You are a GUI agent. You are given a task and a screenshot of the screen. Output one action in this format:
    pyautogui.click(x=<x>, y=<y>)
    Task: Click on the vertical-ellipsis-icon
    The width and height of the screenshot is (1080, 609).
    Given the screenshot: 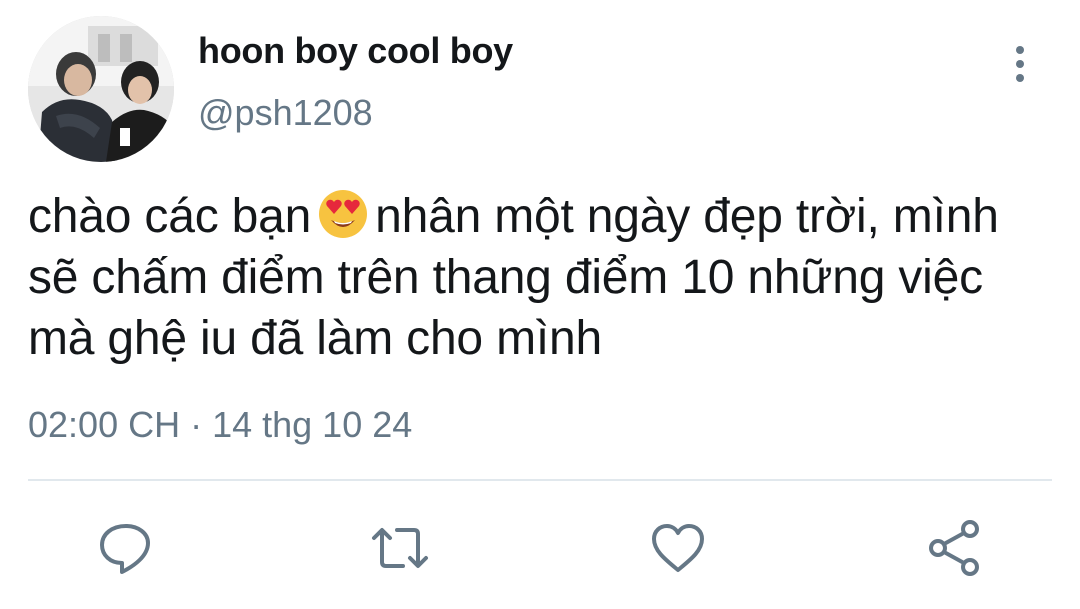 What is the action you would take?
    pyautogui.click(x=1020, y=64)
    